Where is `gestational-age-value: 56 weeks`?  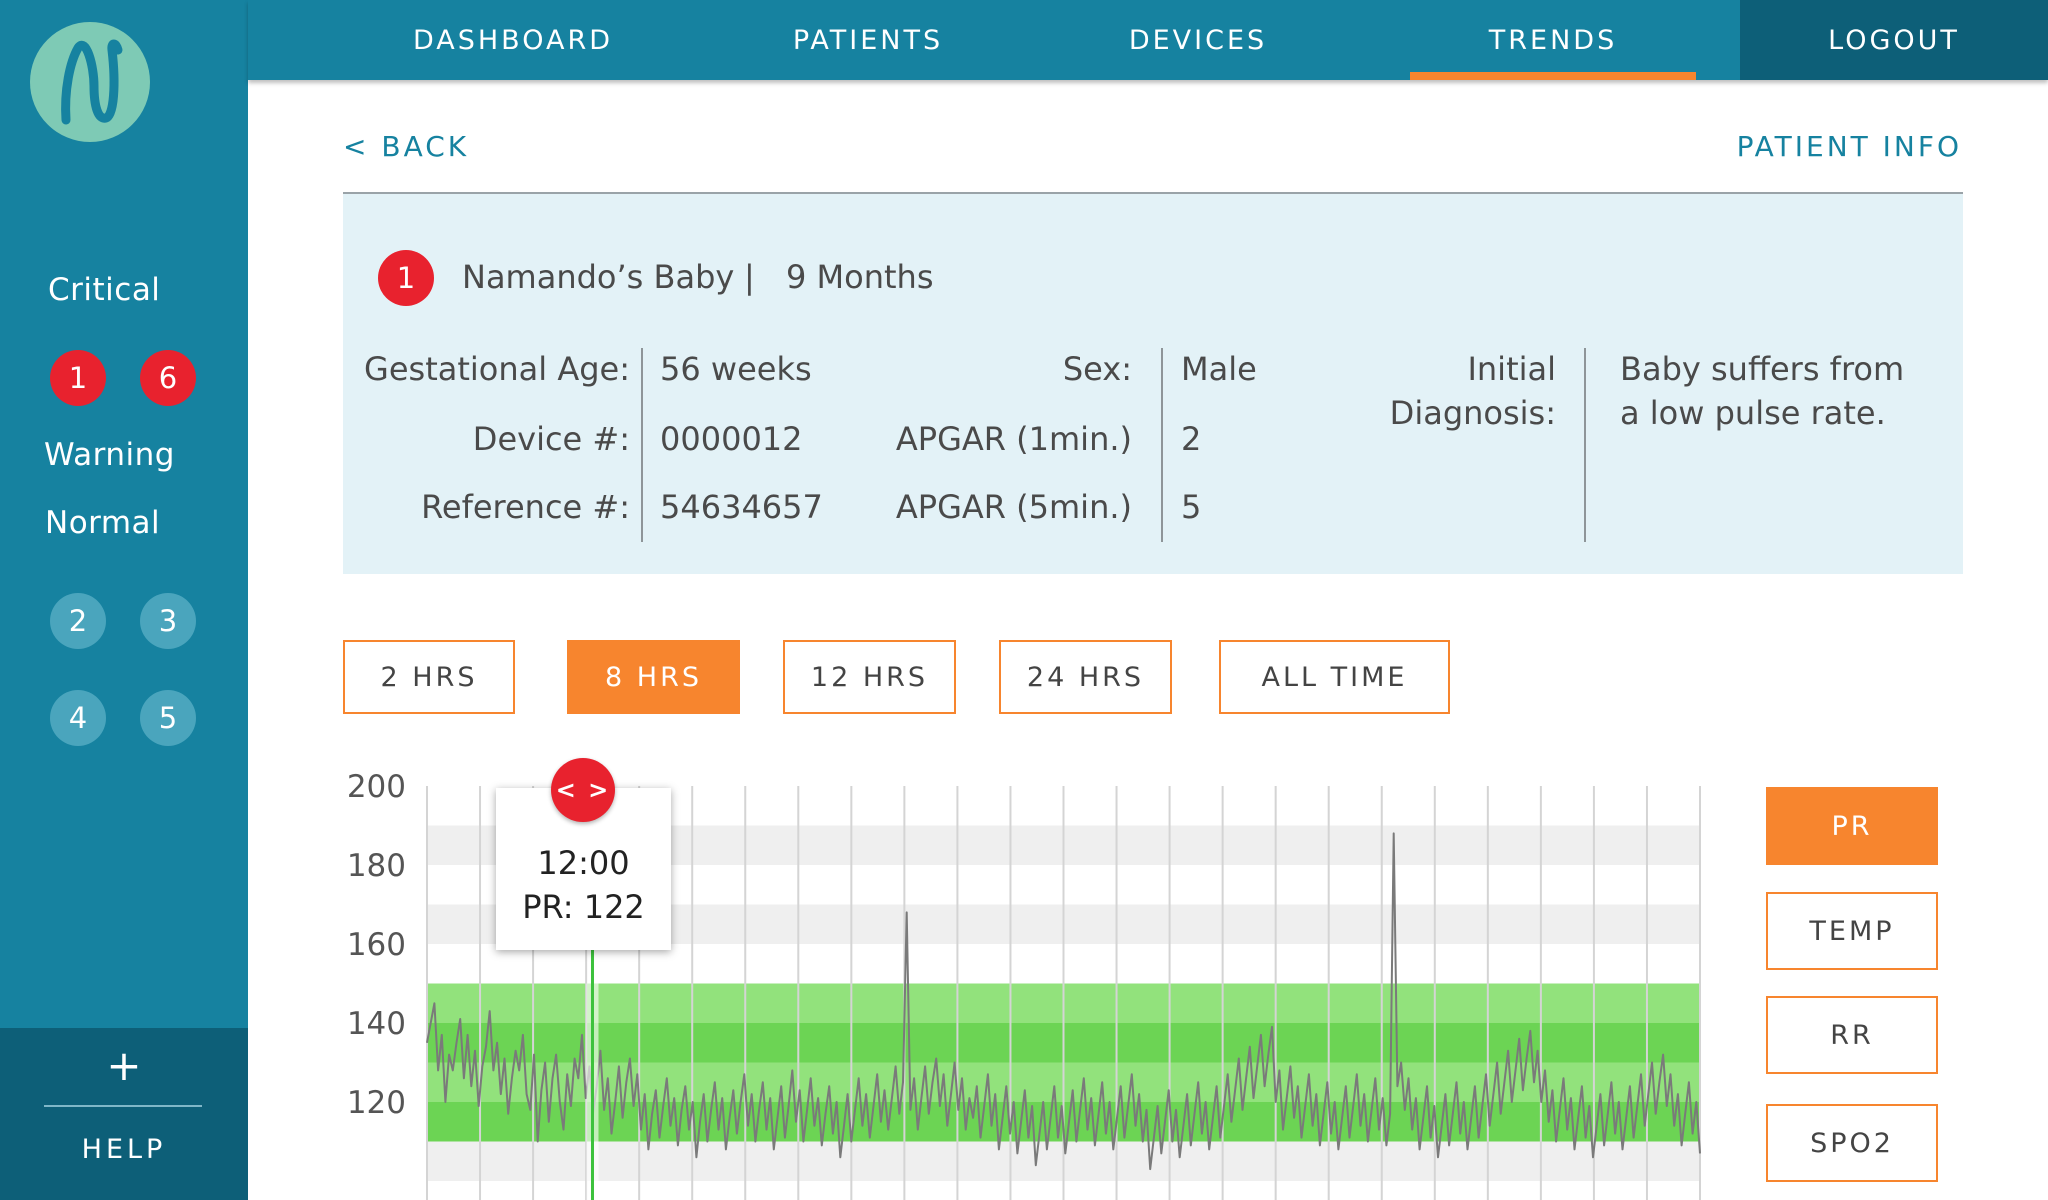
gestational-age-value: 56 weeks is located at coordinates (736, 369).